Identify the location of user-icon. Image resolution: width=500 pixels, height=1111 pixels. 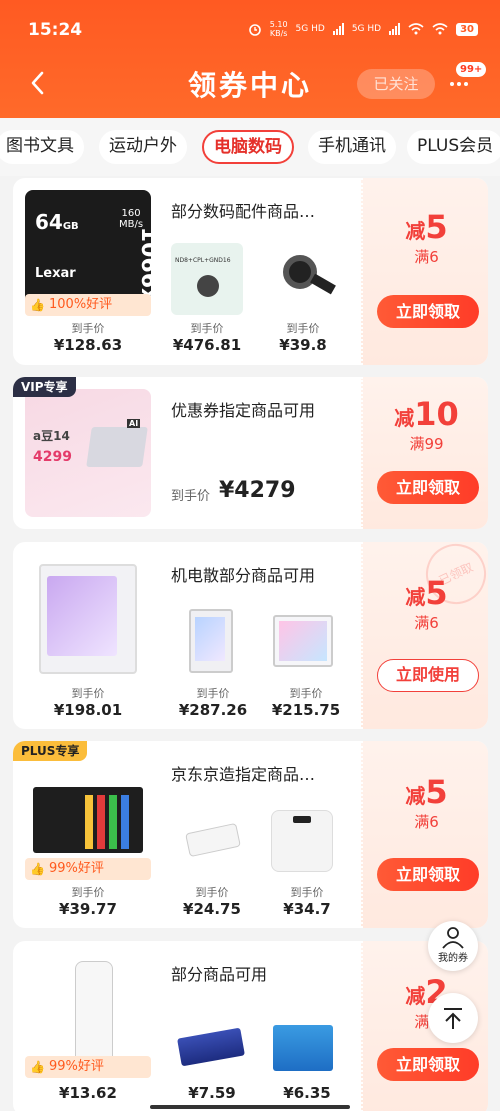
(453, 938).